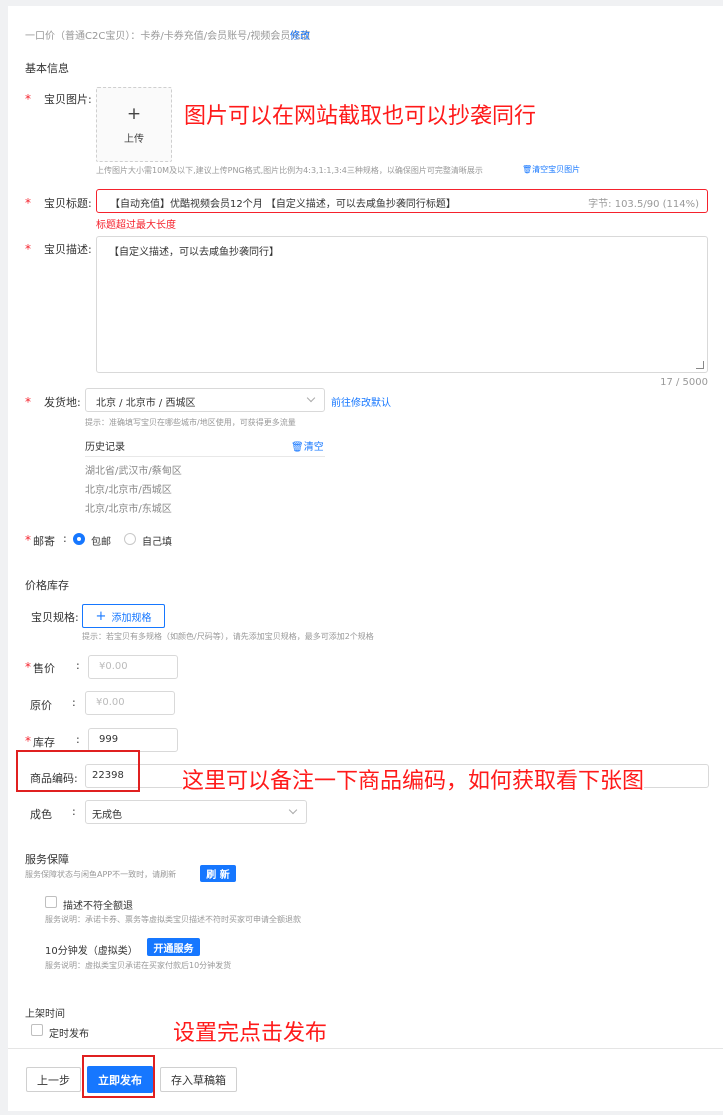 The image size is (723, 1115). I want to click on postage-free-label: 包邮, so click(101, 542).